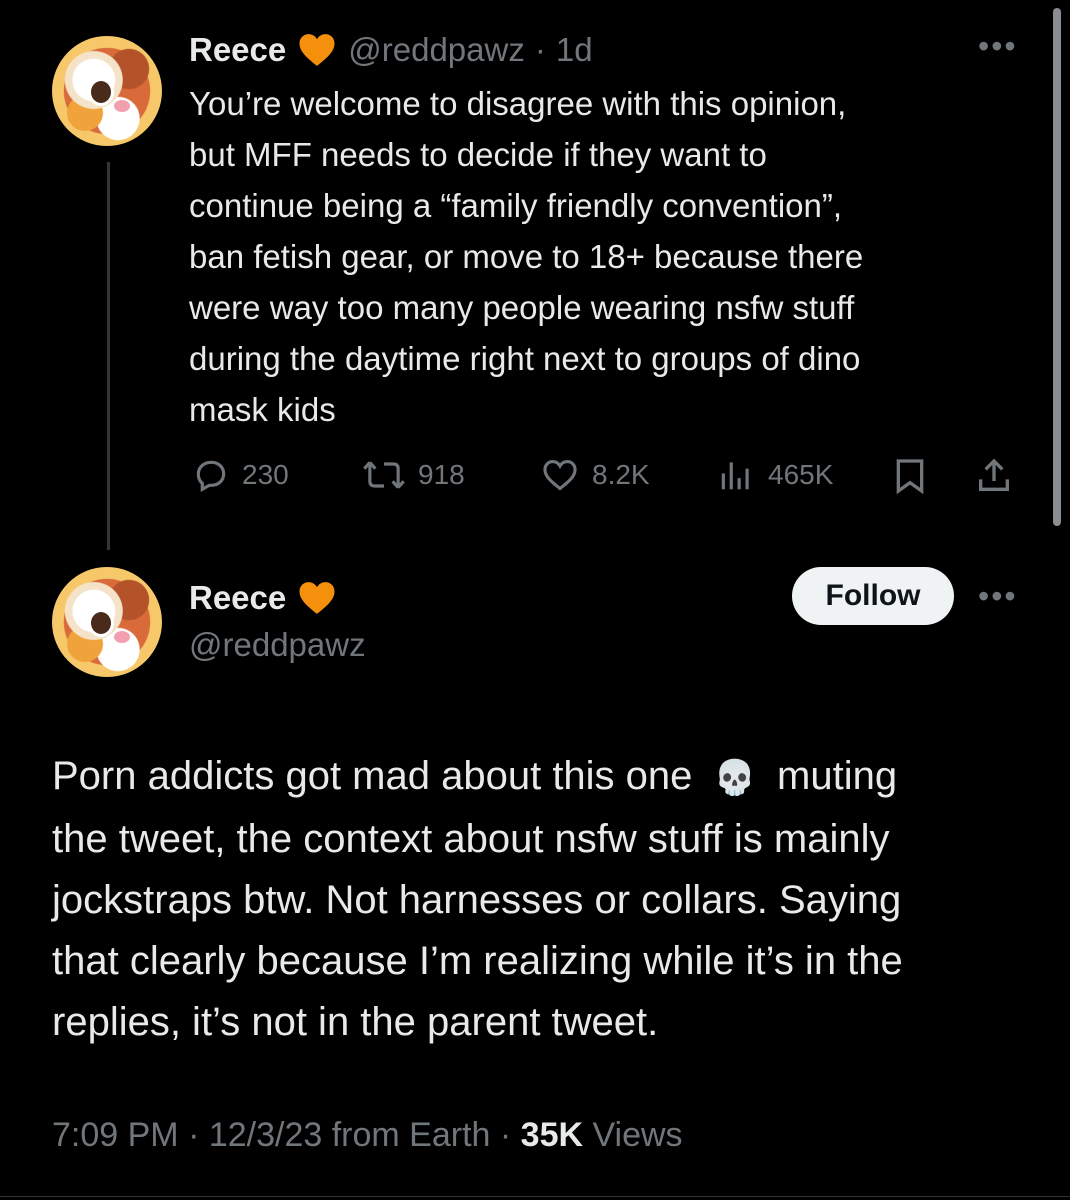  Describe the element at coordinates (372, 776) in the screenshot. I see `text-segment: Porn addicts got mad about this one` at that location.